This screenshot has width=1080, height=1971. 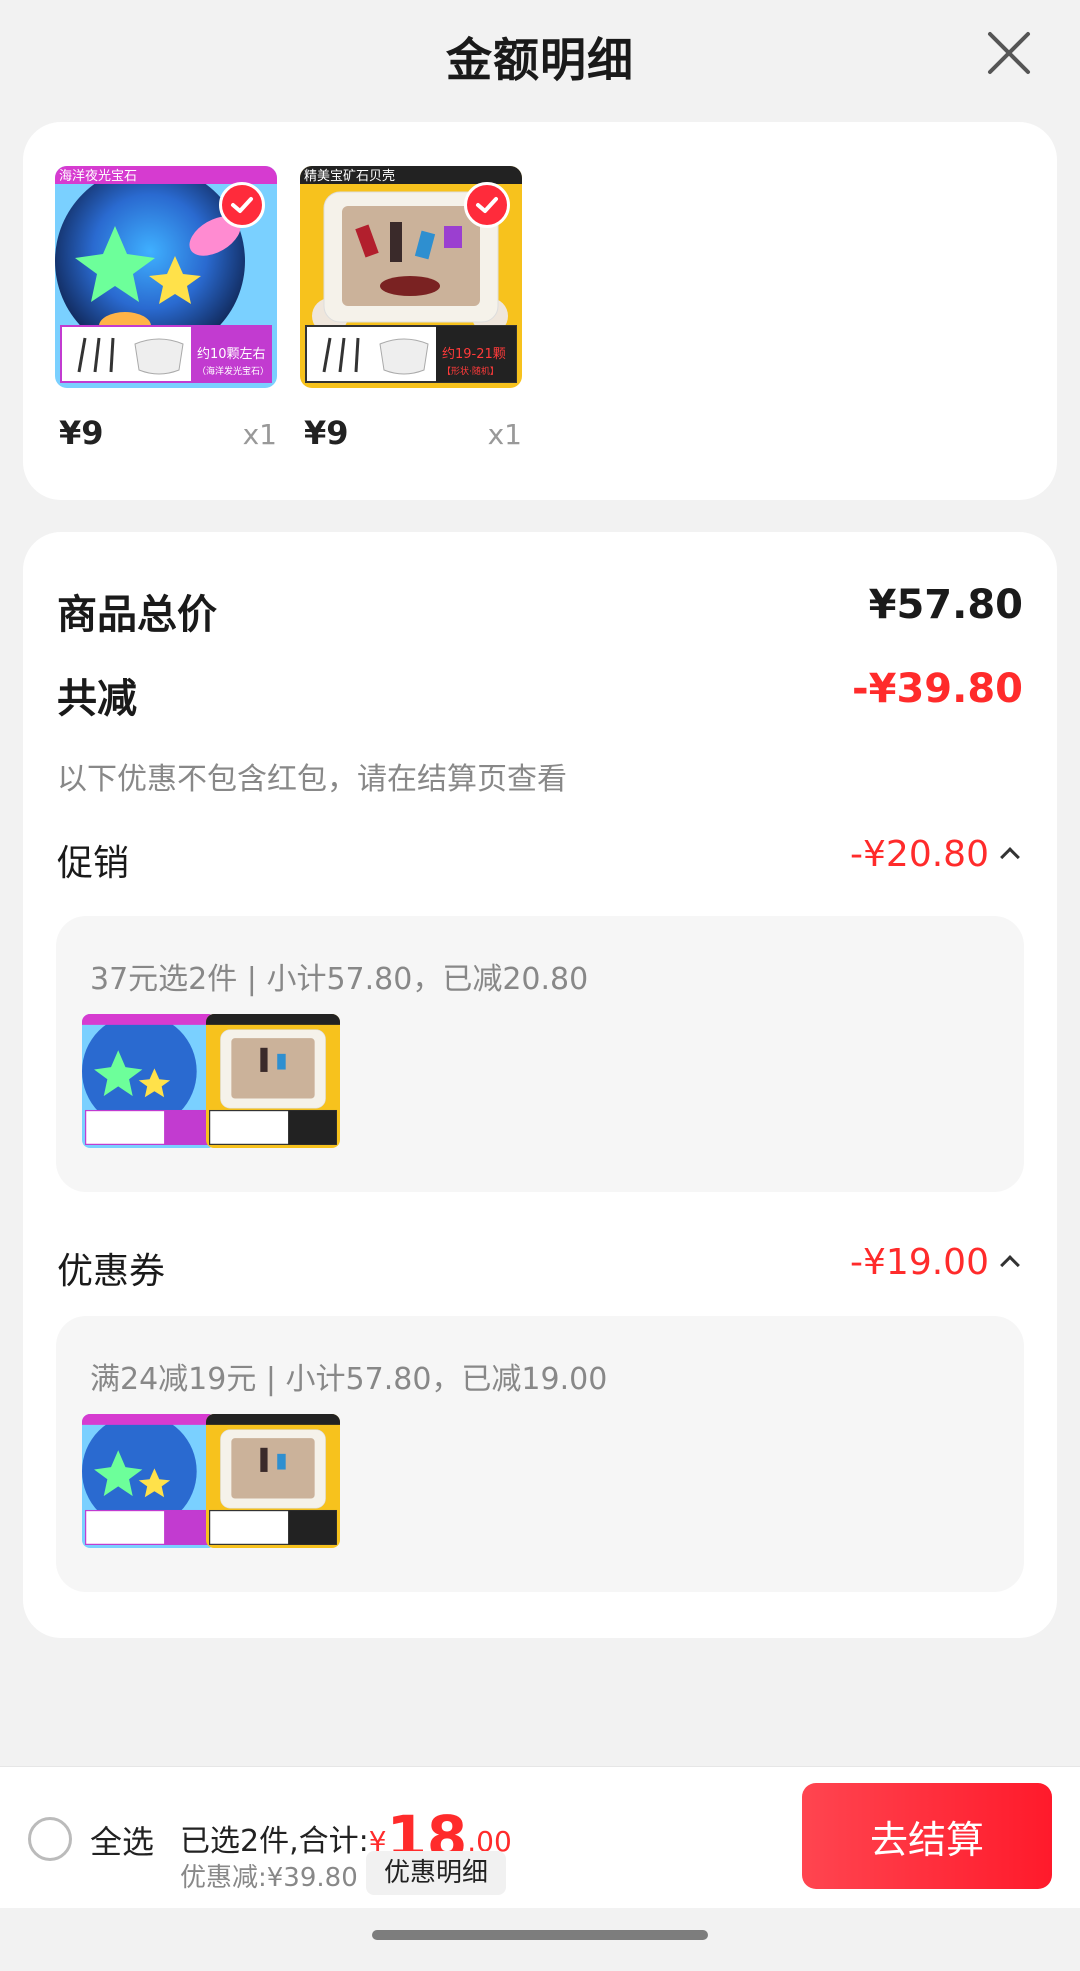 What do you see at coordinates (349, 1379) in the screenshot?
I see `coupon-detail-text: 满24减19元 | 小计57.80，已减19.00` at bounding box center [349, 1379].